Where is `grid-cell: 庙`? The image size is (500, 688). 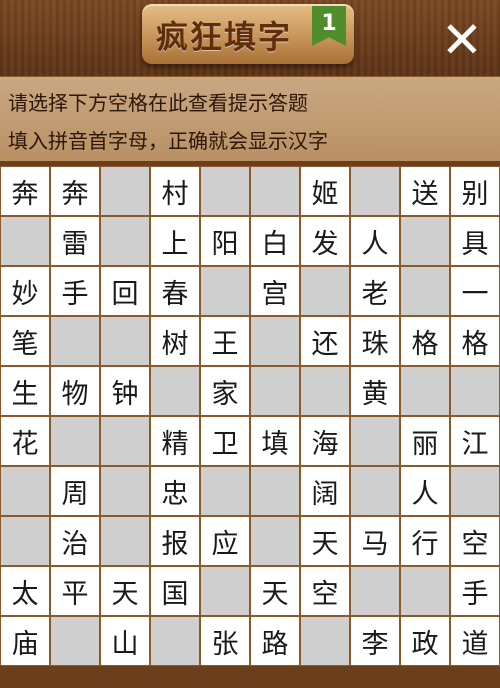 grid-cell: 庙 is located at coordinates (25, 641).